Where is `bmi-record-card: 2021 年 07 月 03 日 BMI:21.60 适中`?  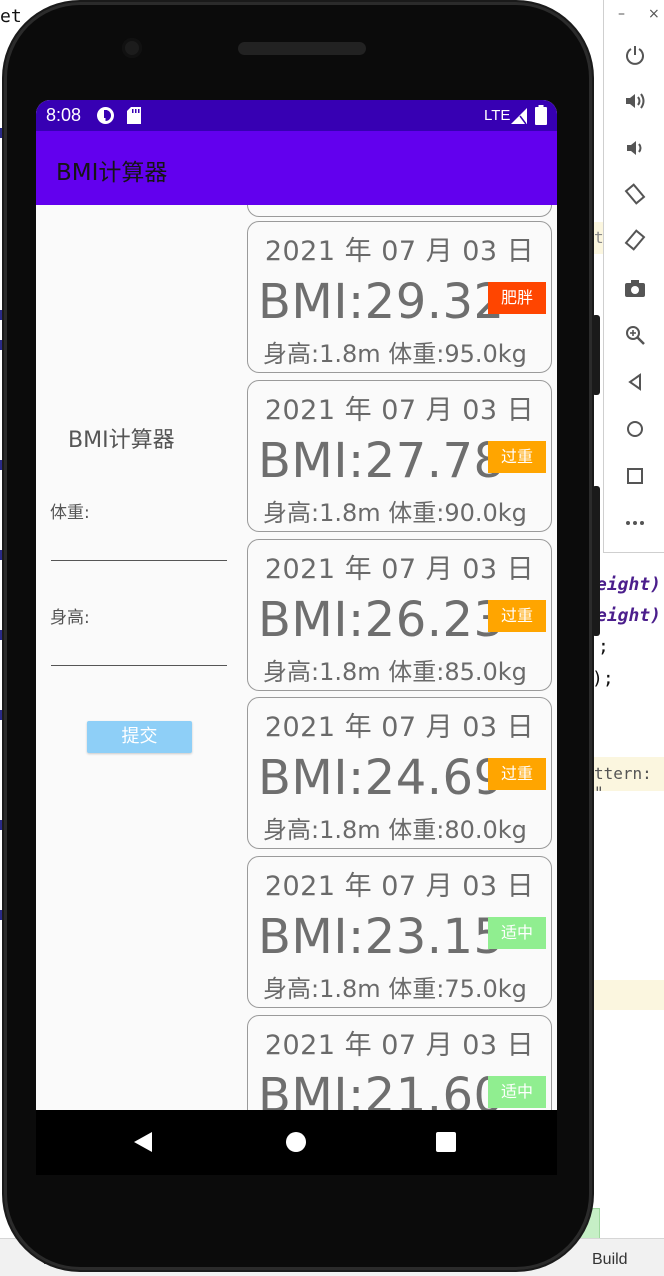
bmi-record-card: 2021 年 07 月 03 日 BMI:21.60 适中 is located at coordinates (399, 1062).